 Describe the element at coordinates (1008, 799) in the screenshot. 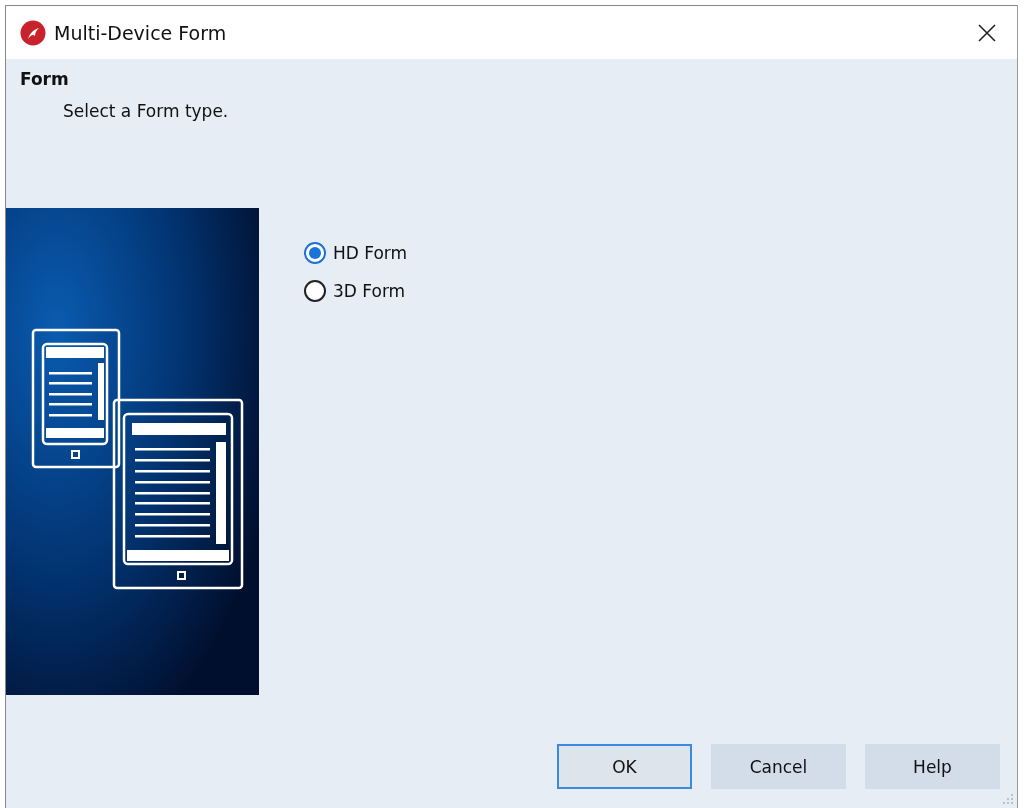

I see `resize-grip-icon` at that location.